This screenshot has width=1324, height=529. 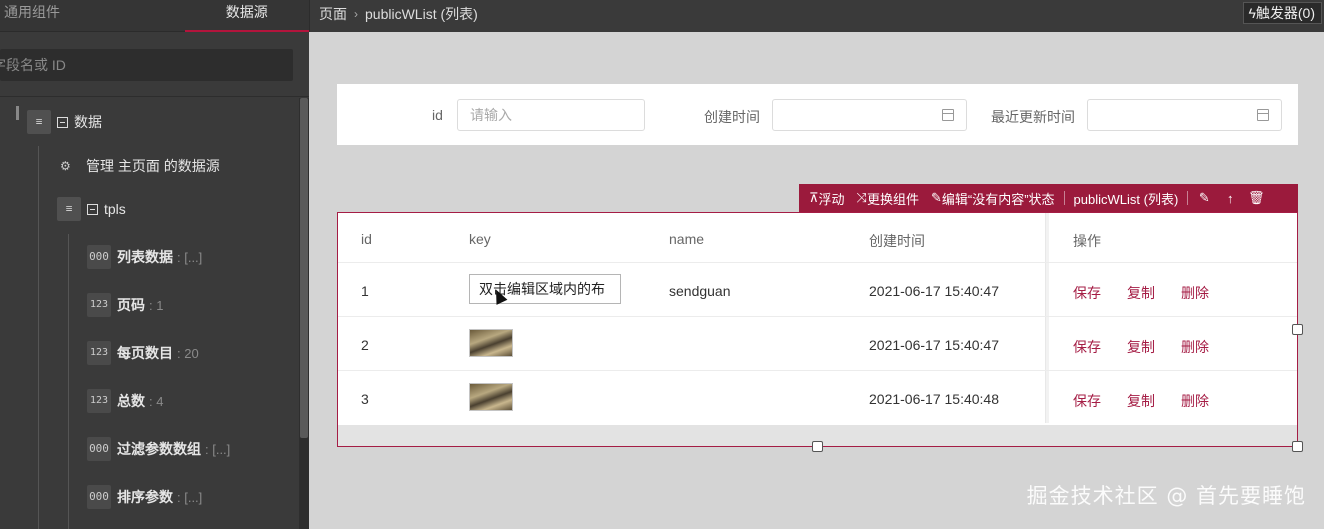 What do you see at coordinates (154, 16) in the screenshot?
I see `panel-tabs: 通用组件 数据源` at bounding box center [154, 16].